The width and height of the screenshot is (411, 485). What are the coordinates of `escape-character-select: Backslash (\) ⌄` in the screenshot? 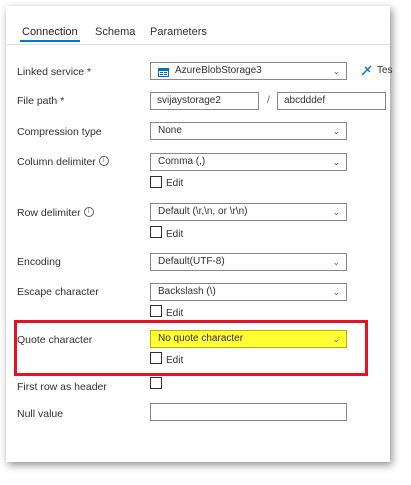 It's located at (248, 292).